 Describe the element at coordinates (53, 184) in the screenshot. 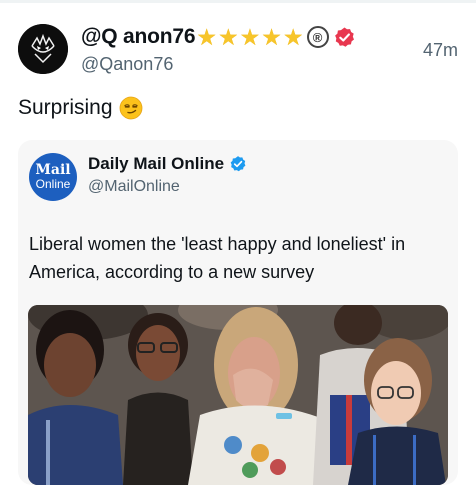

I see `logo-line-2: Online` at that location.